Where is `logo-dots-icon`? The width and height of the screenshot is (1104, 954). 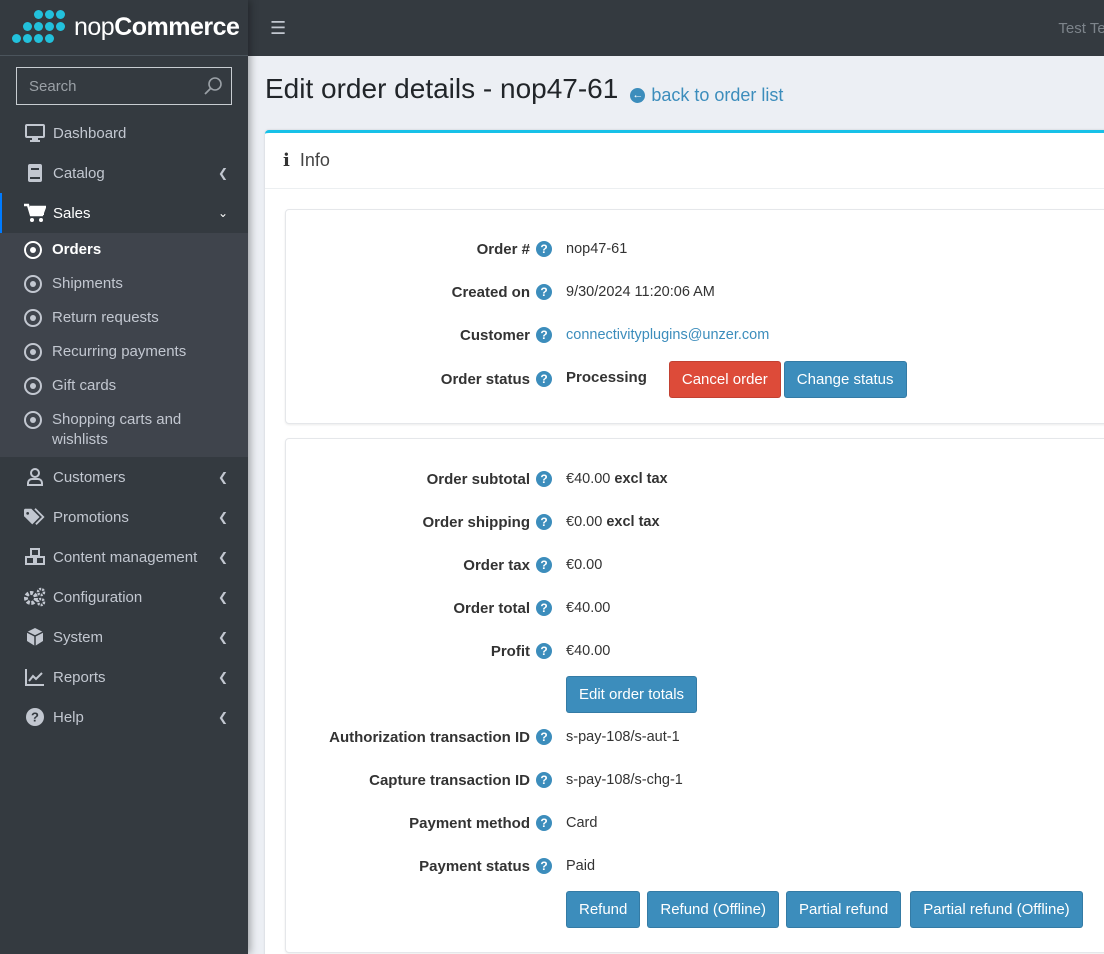 logo-dots-icon is located at coordinates (39, 27).